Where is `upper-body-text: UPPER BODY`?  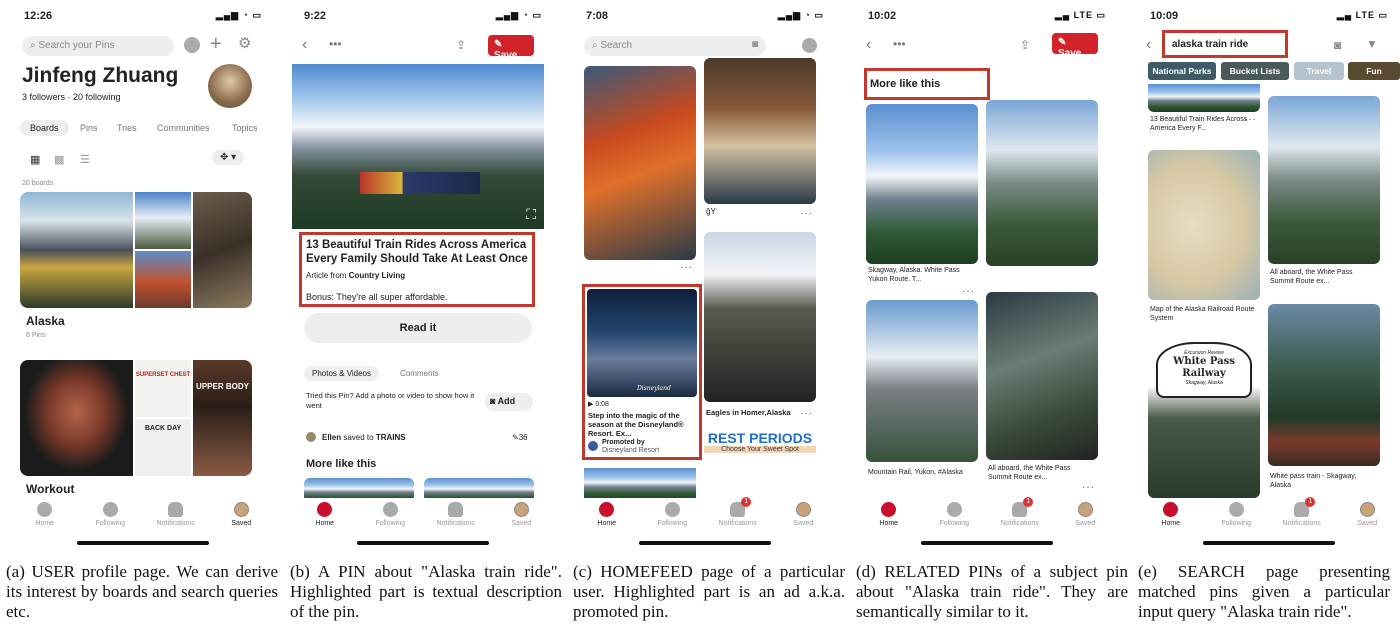
upper-body-text: UPPER BODY is located at coordinates (222, 386).